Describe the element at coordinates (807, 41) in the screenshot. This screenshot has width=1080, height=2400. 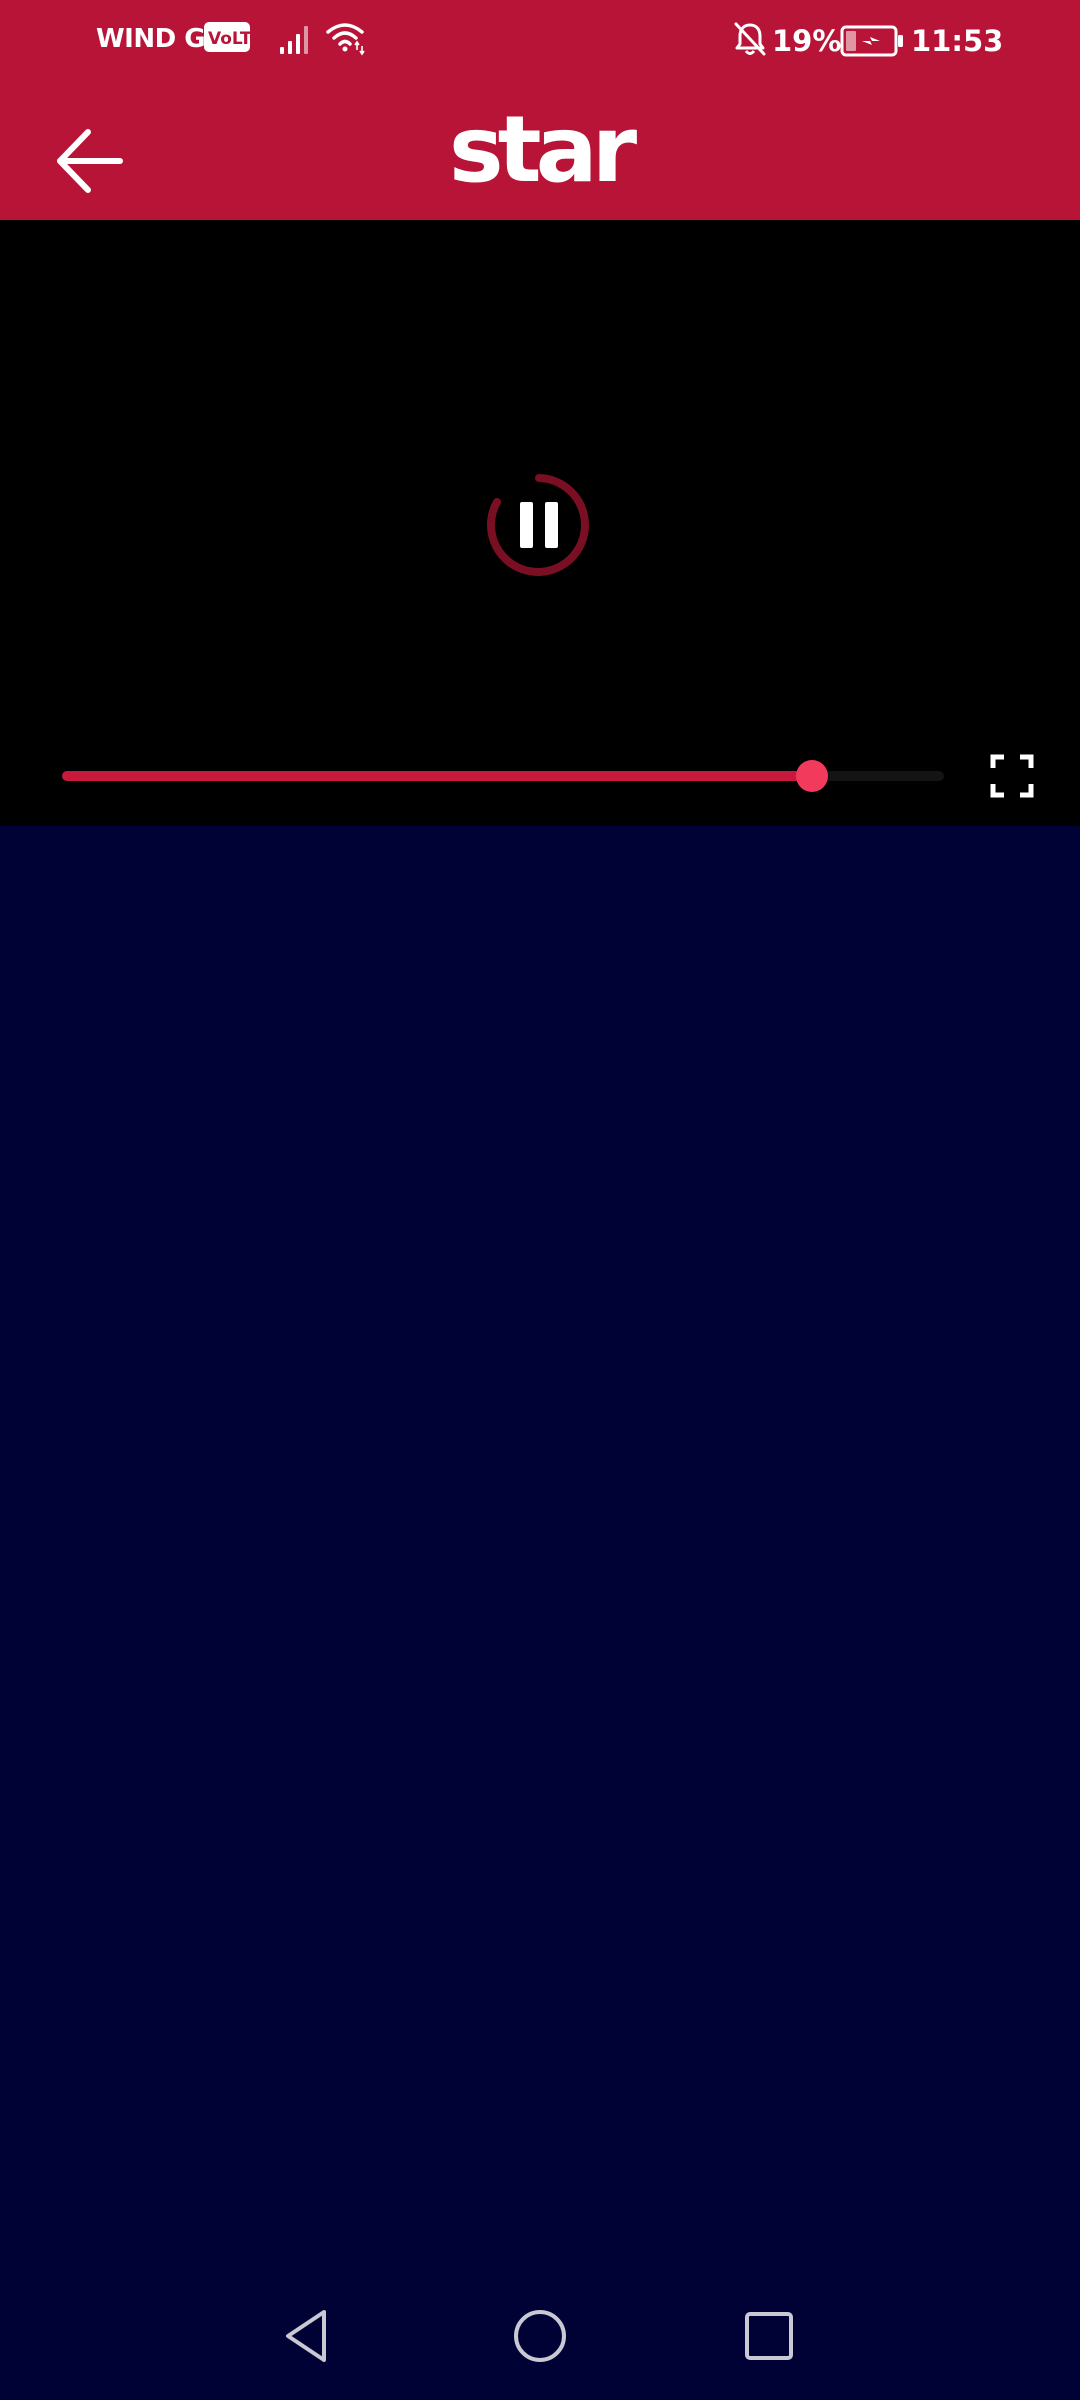
I see `battery-percent: 19%` at that location.